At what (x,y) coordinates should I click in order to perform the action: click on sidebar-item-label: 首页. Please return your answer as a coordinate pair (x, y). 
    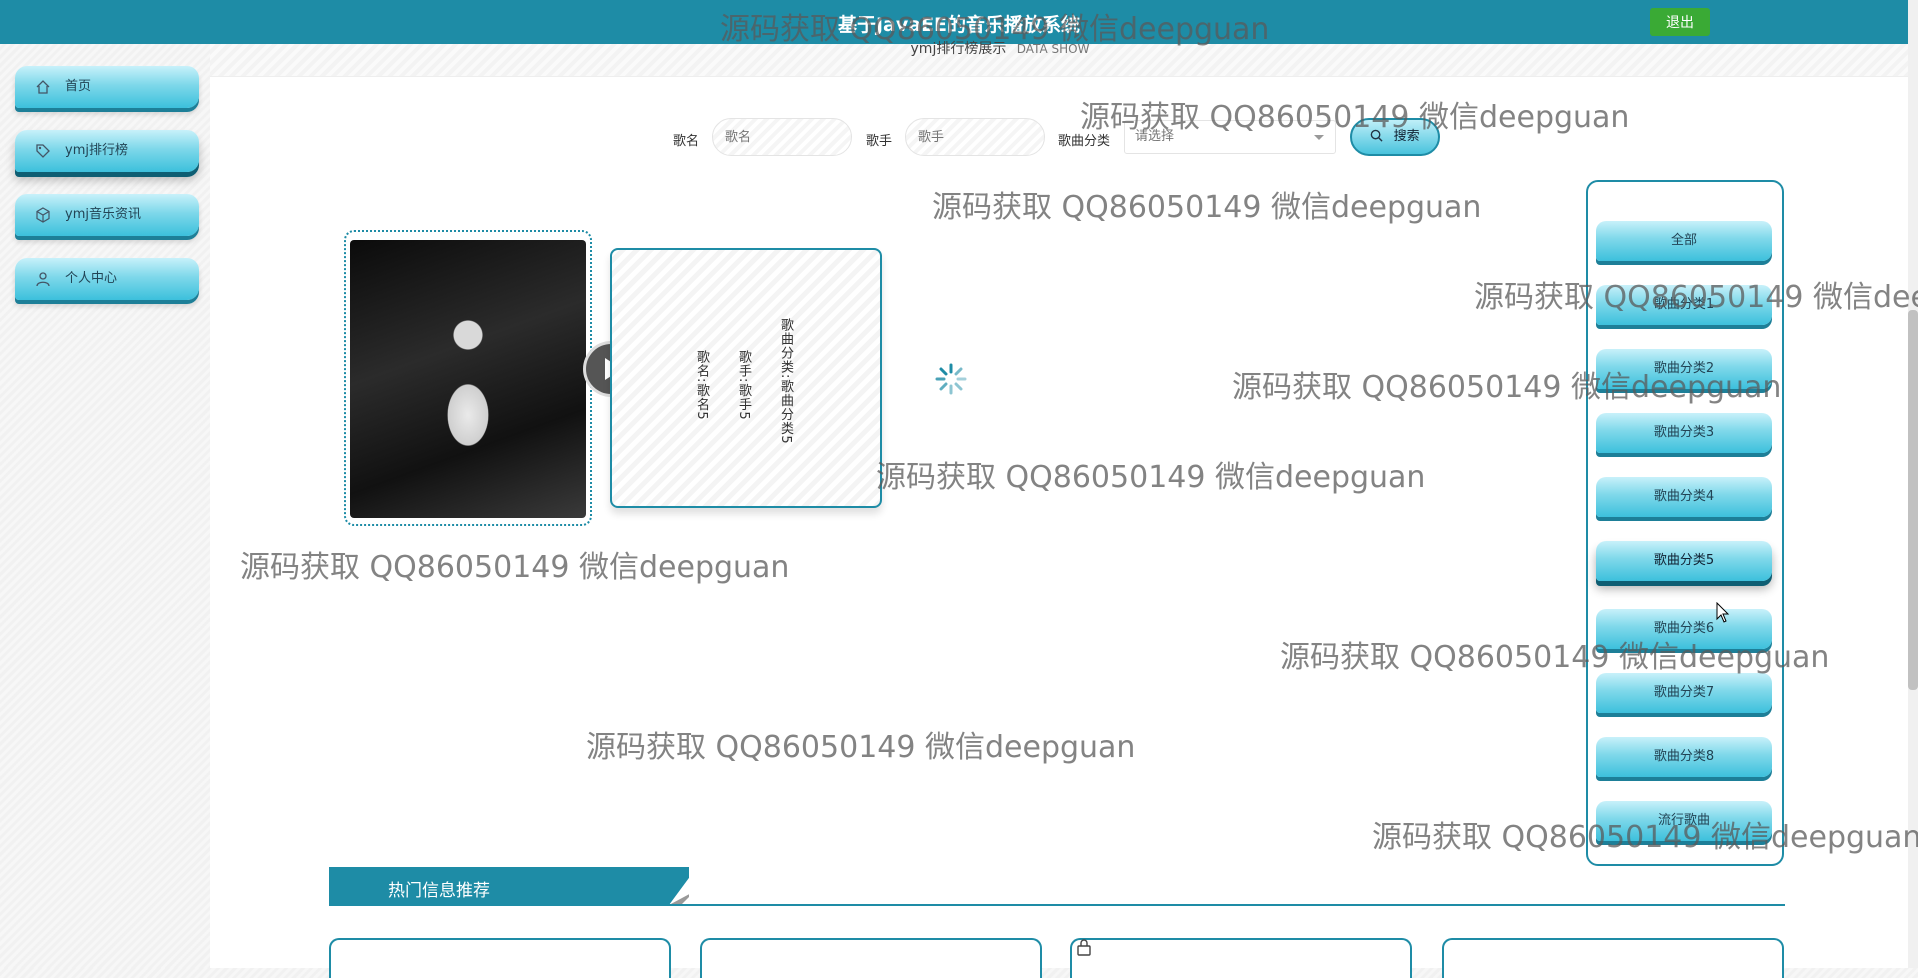
    Looking at the image, I should click on (78, 86).